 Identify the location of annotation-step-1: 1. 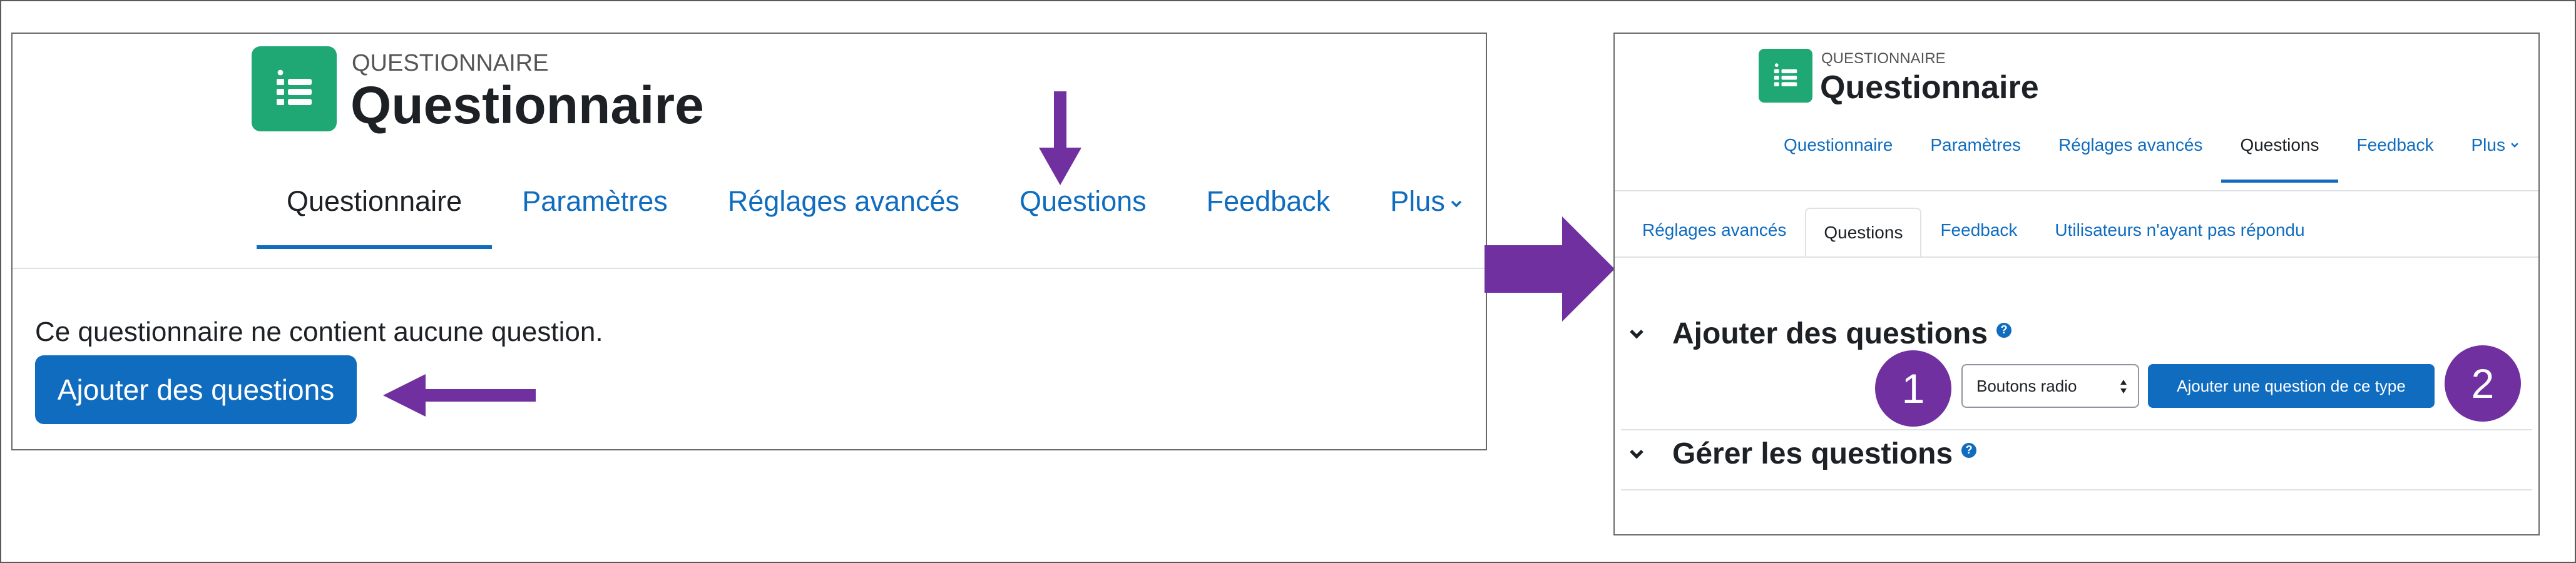
(1913, 388).